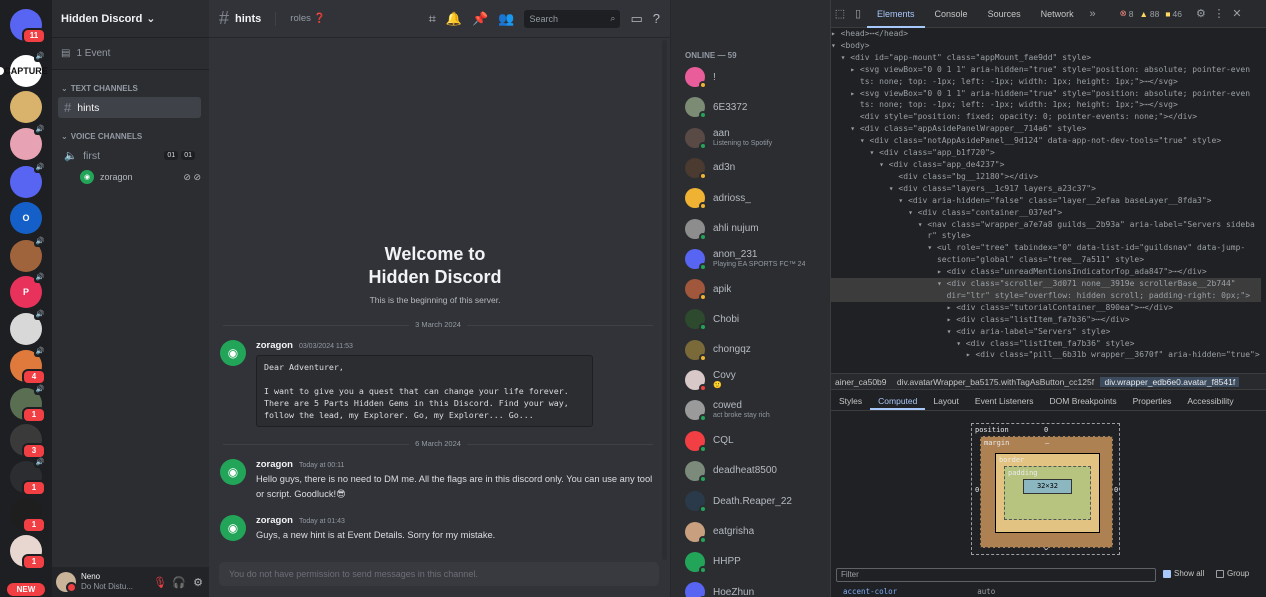 Image resolution: width=1266 pixels, height=597 pixels. Describe the element at coordinates (307, 18) in the screenshot. I see `channel-topic: roles ❓` at that location.